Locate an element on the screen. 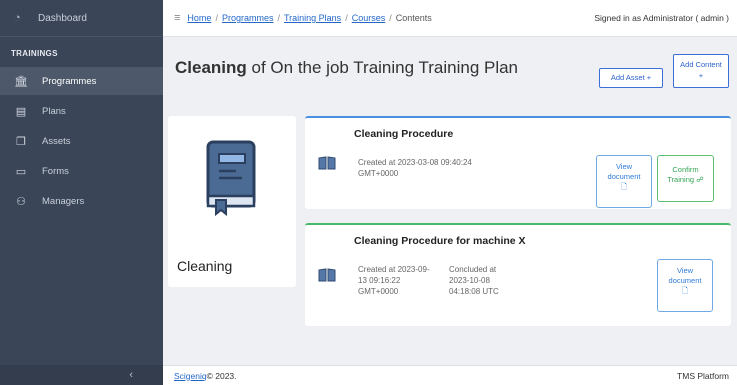 This screenshot has height=385, width=737. add-content-button: Add Content + is located at coordinates (701, 71).